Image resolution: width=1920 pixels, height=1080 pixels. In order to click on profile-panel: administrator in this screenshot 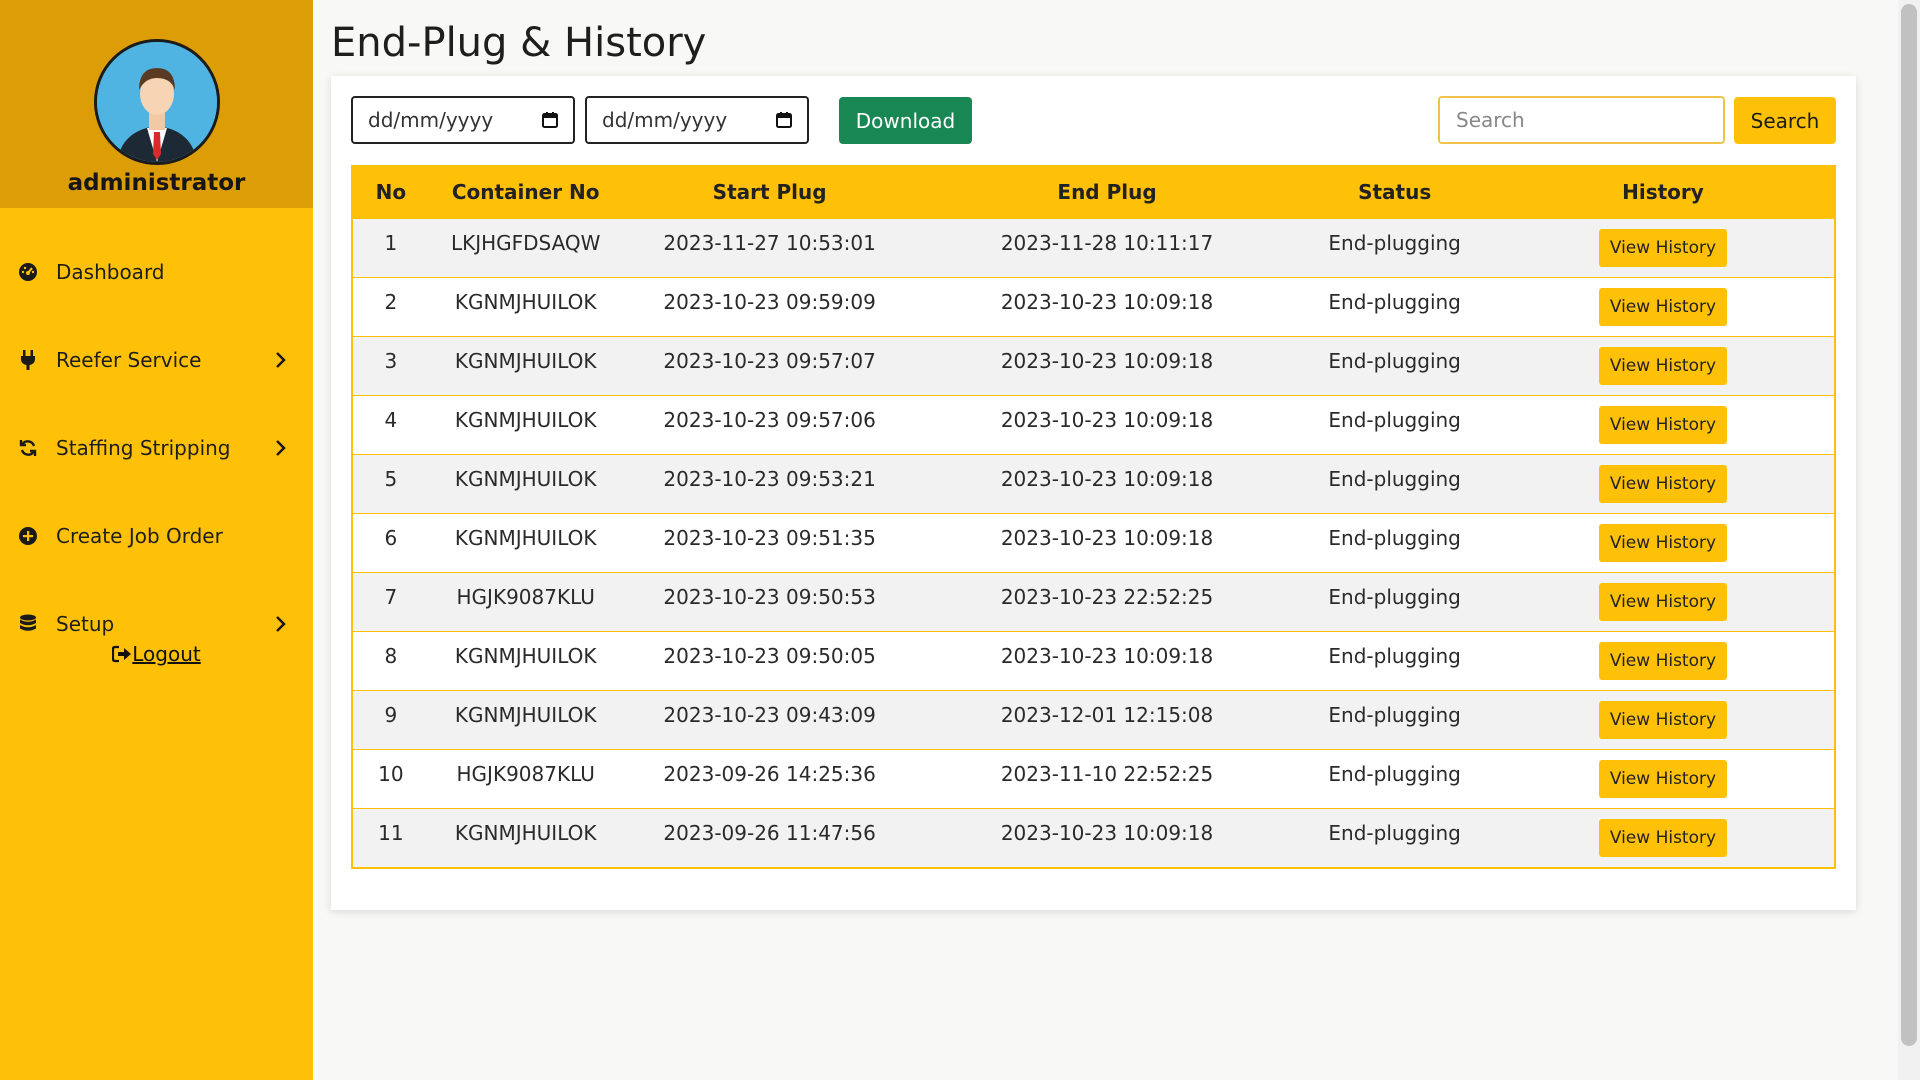, I will do `click(156, 104)`.